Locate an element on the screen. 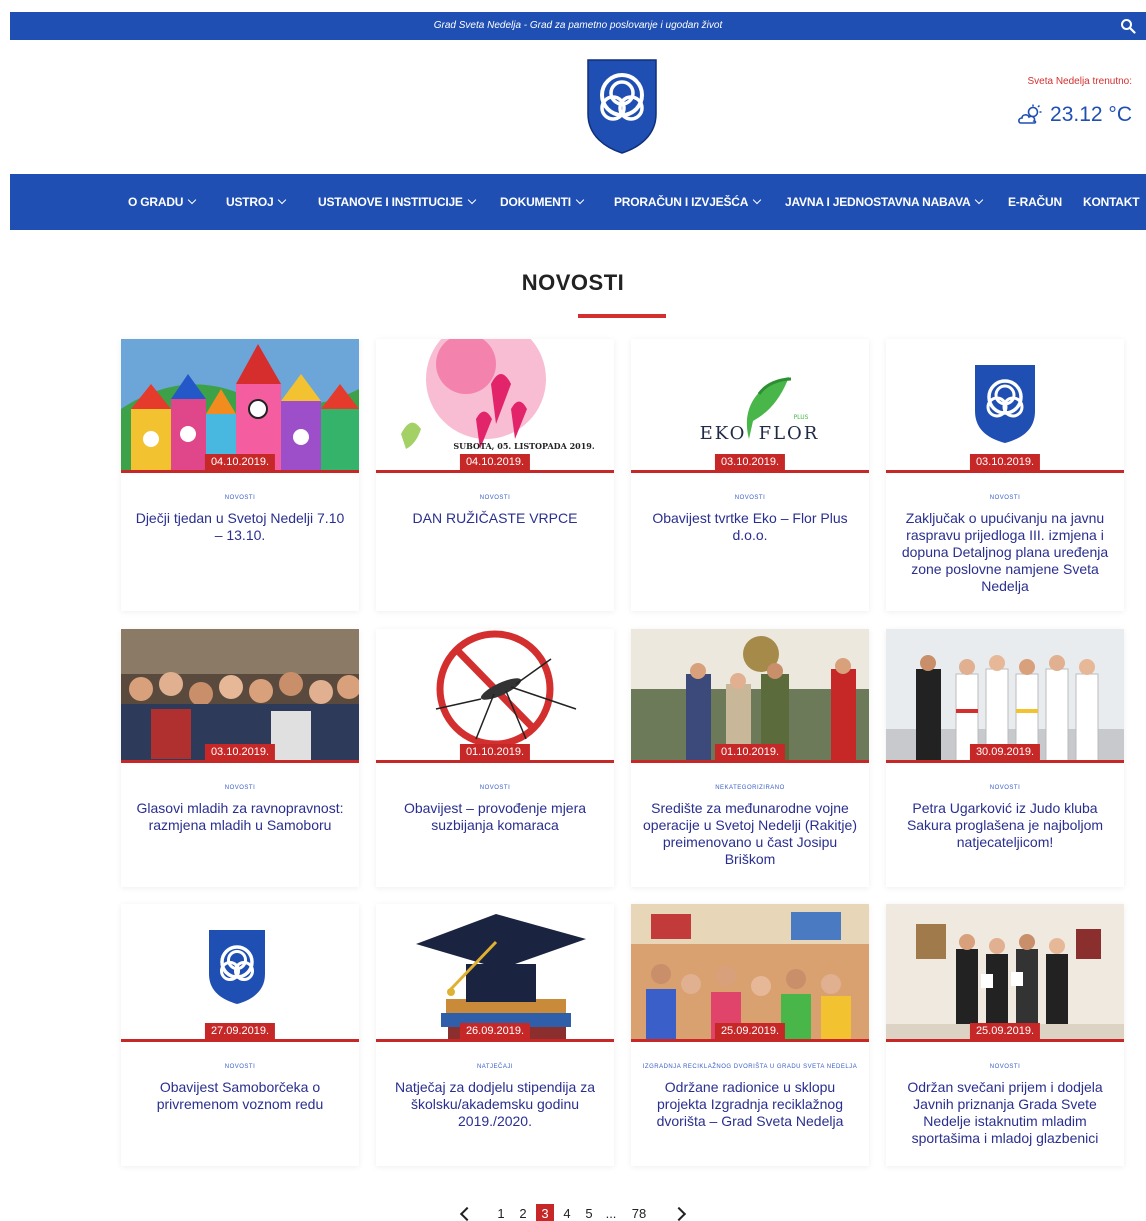 Image resolution: width=1146 pixels, height=1221 pixels. page-link-current: 3 is located at coordinates (545, 1212).